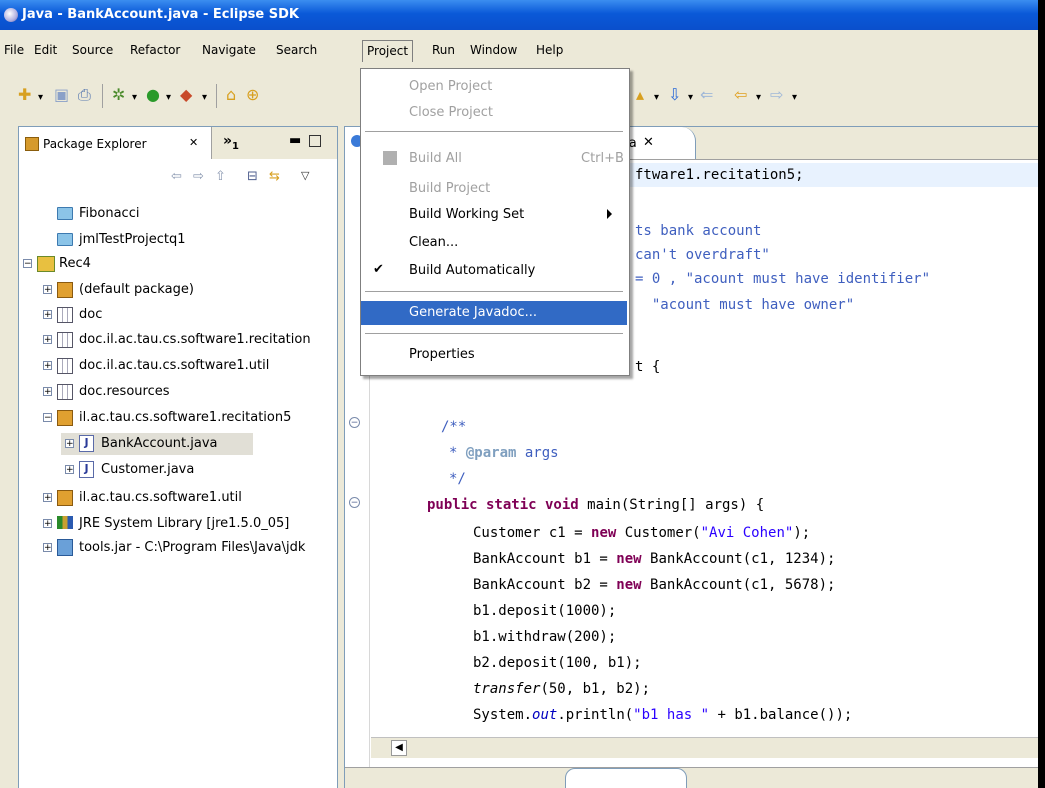  I want to click on code-line: transfer(50, b1, b2);, so click(562, 689).